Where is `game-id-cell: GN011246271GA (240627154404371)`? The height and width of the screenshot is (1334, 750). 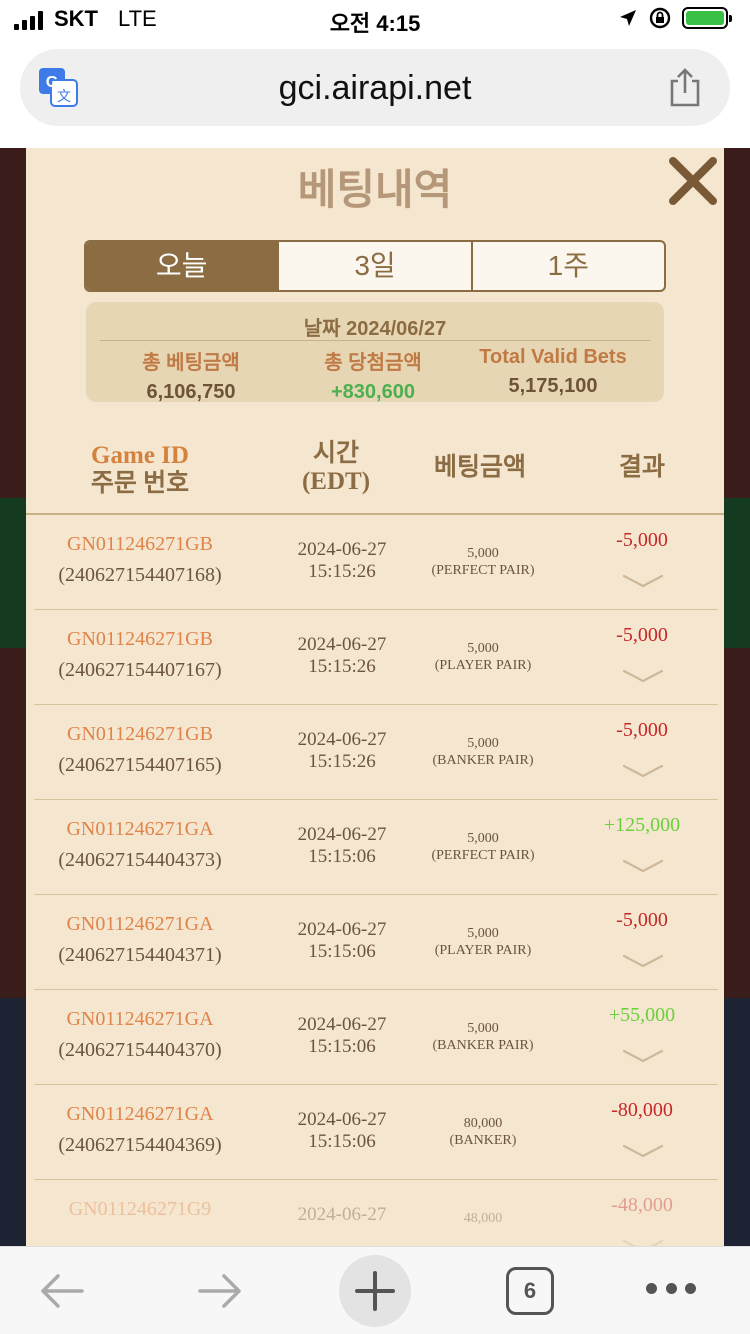
game-id-cell: GN011246271GA (240627154404371) is located at coordinates (140, 940).